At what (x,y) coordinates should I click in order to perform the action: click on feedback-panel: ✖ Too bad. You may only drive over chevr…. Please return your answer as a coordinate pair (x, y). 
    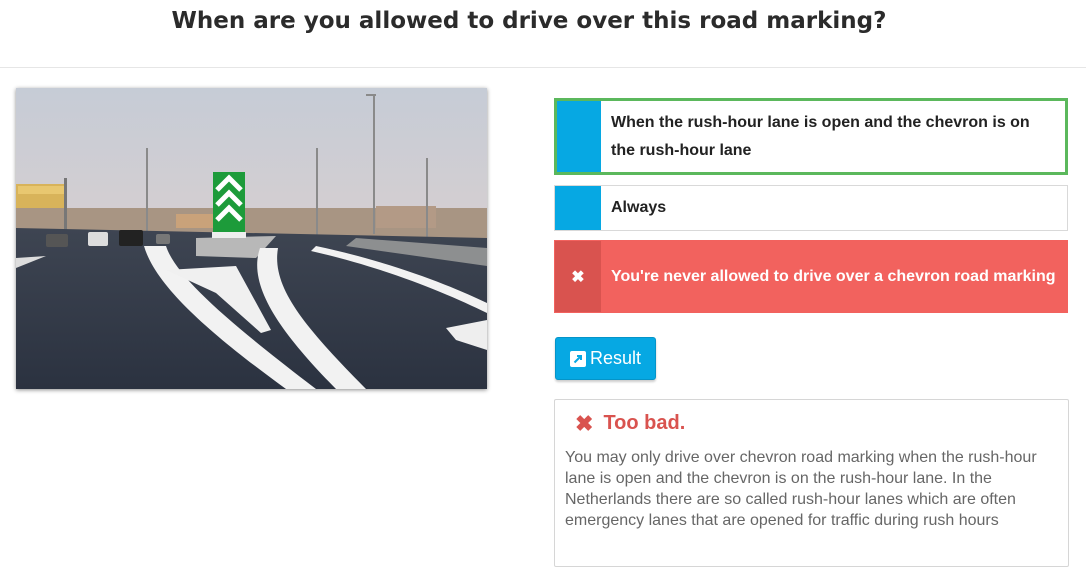
    Looking at the image, I should click on (811, 483).